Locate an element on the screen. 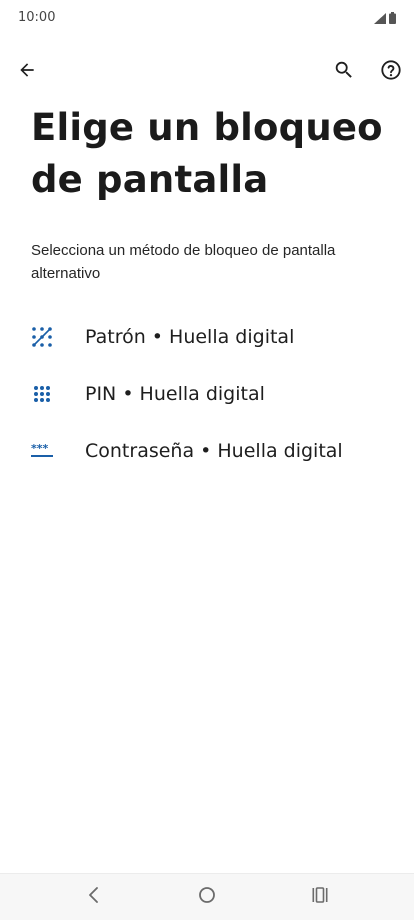 The width and height of the screenshot is (414, 920). option-label: Patrón • Huella digital is located at coordinates (190, 336).